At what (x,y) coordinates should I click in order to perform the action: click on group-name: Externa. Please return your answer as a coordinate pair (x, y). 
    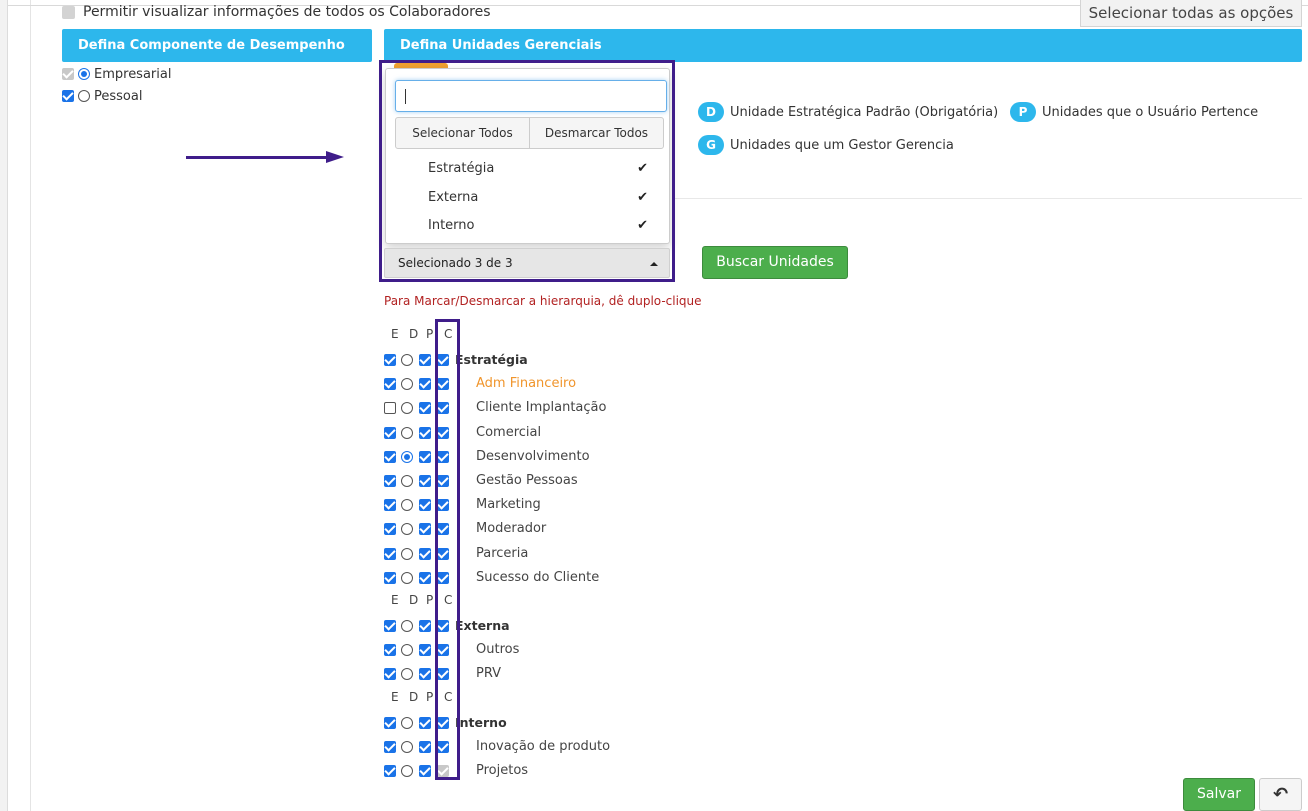
    Looking at the image, I should click on (482, 625).